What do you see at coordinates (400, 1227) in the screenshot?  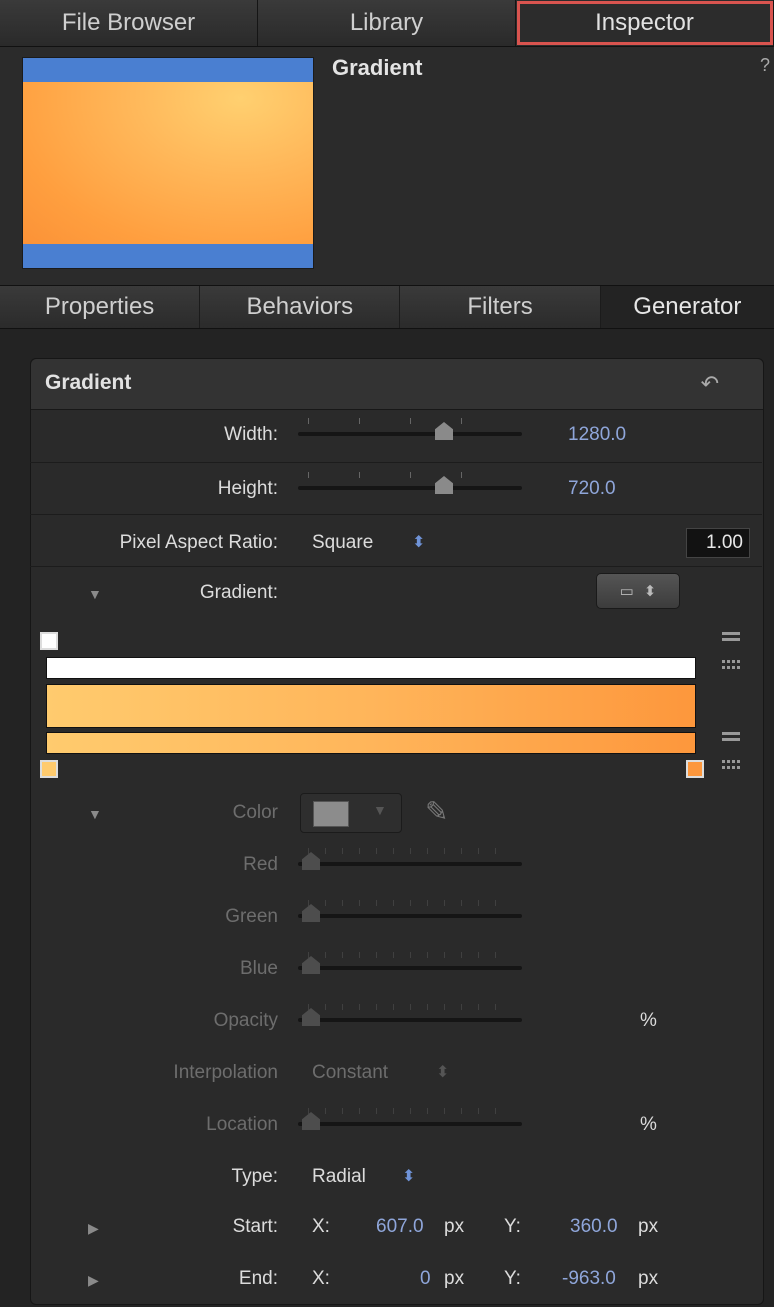 I see `start-x-value: 607.0` at bounding box center [400, 1227].